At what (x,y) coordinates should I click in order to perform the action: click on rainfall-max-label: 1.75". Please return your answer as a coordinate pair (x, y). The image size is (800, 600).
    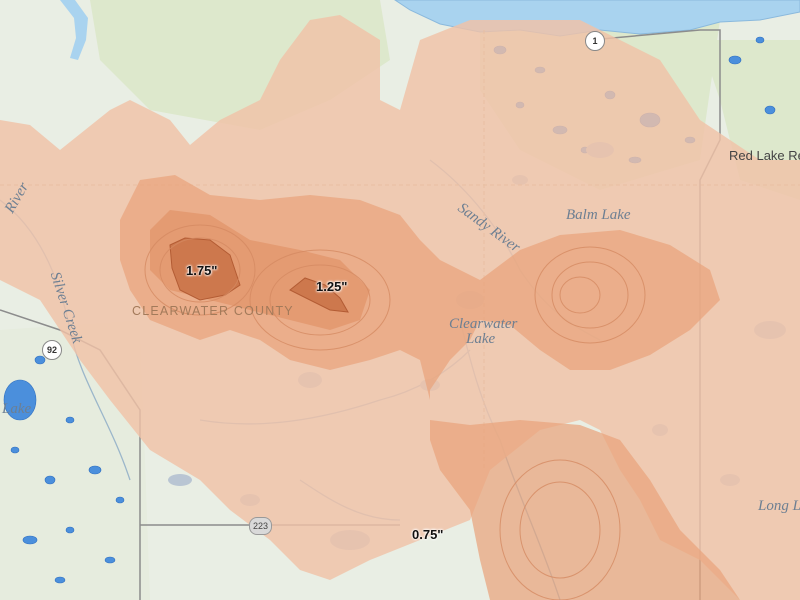
    Looking at the image, I should click on (202, 270).